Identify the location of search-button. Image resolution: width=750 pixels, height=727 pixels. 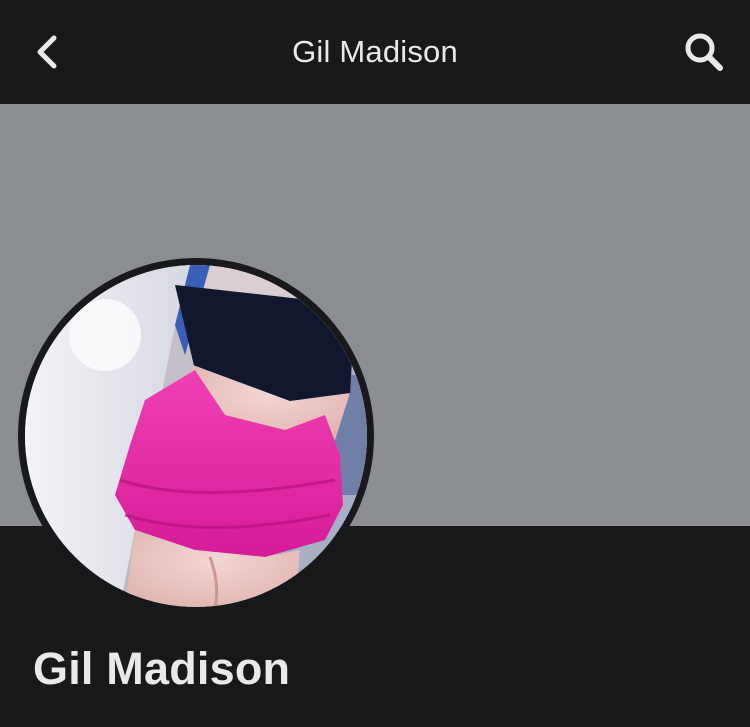
(704, 52).